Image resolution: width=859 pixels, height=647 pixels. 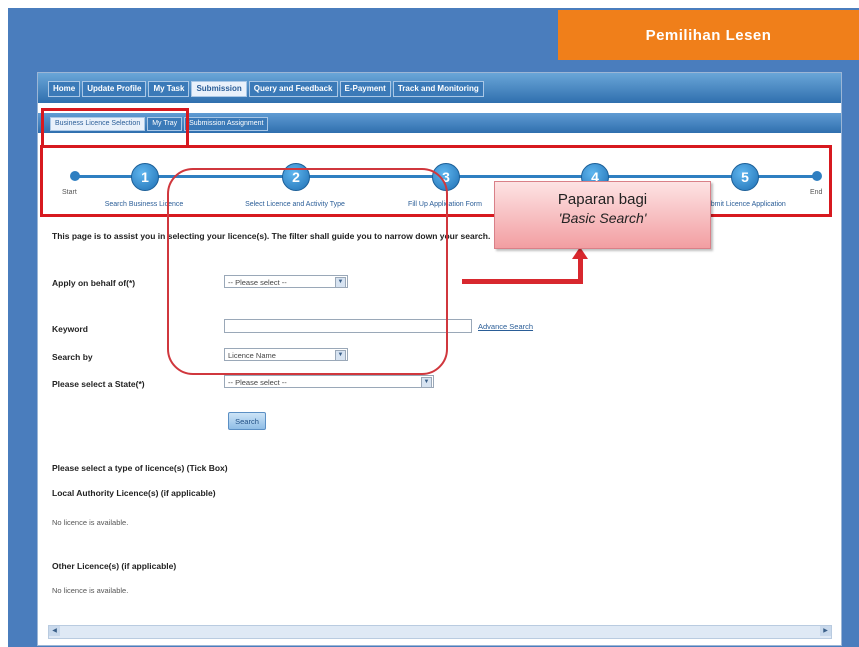 I want to click on tab-home: Home, so click(x=64, y=89).